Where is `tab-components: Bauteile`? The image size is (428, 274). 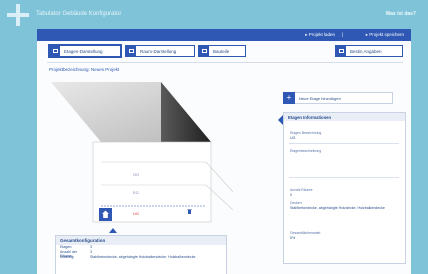
tab-components: Bauteile is located at coordinates (222, 51).